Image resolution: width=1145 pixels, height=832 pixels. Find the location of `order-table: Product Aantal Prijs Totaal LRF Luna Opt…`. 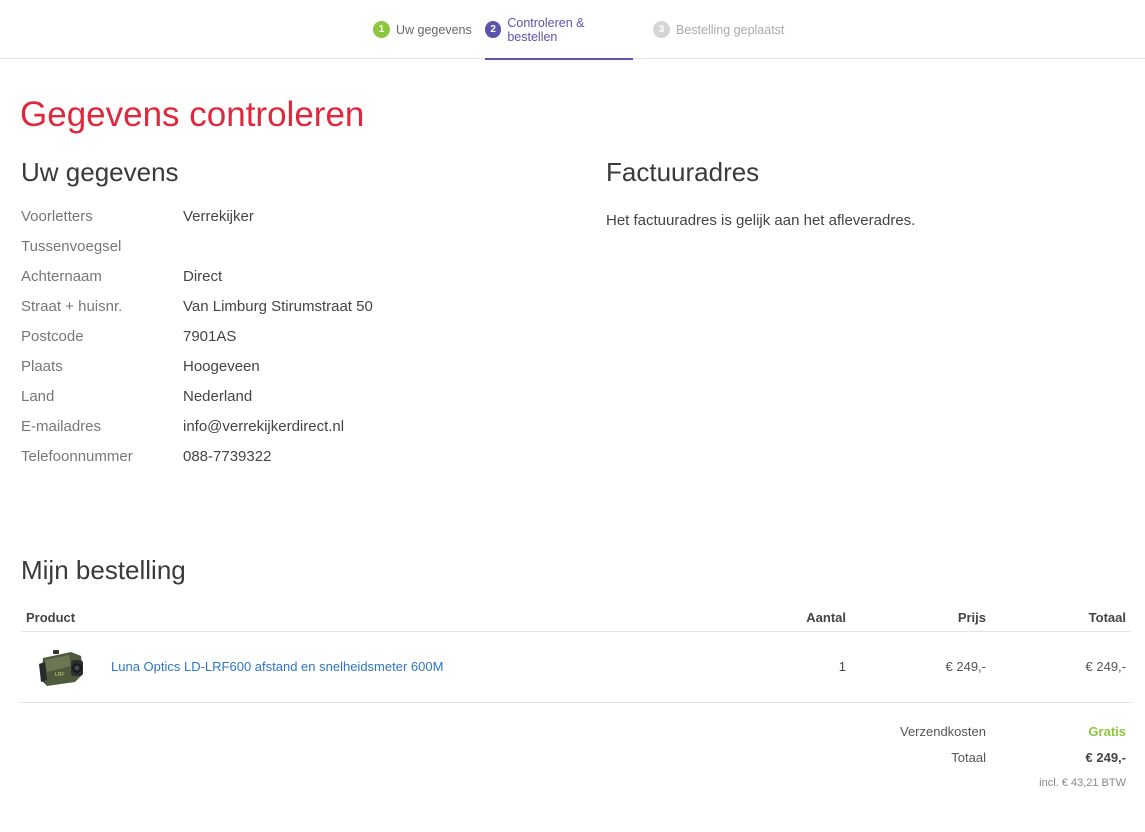

order-table: Product Aantal Prijs Totaal LRF Luna Opt… is located at coordinates (576, 653).